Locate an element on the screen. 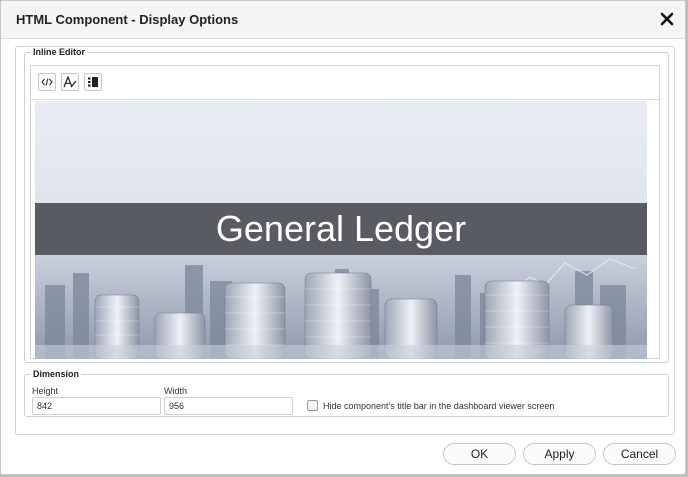  banner-title: General Ledger is located at coordinates (341, 228).